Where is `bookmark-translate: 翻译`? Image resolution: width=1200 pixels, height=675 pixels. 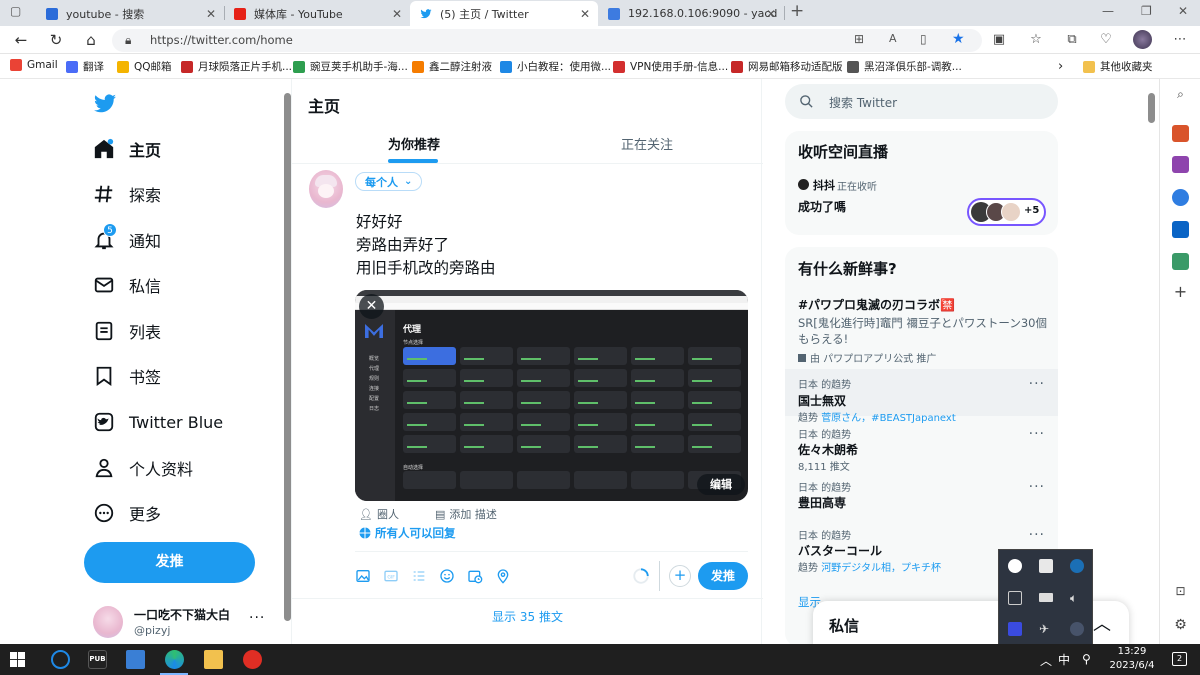
bookmark-translate: 翻译 is located at coordinates (85, 66).